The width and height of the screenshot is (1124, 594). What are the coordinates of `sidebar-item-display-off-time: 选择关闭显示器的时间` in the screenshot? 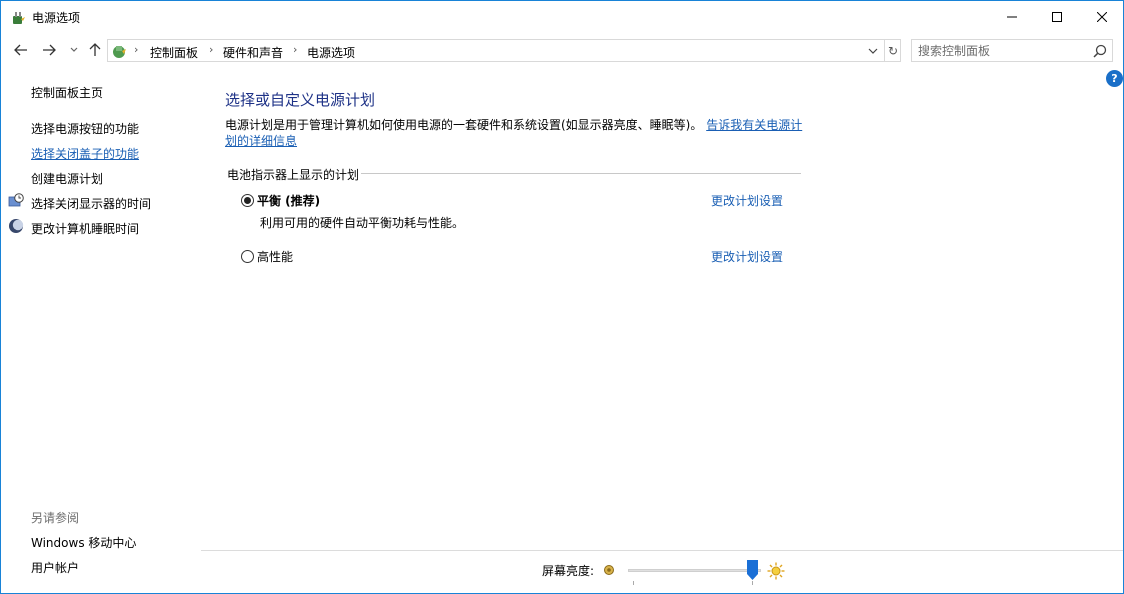 It's located at (91, 203).